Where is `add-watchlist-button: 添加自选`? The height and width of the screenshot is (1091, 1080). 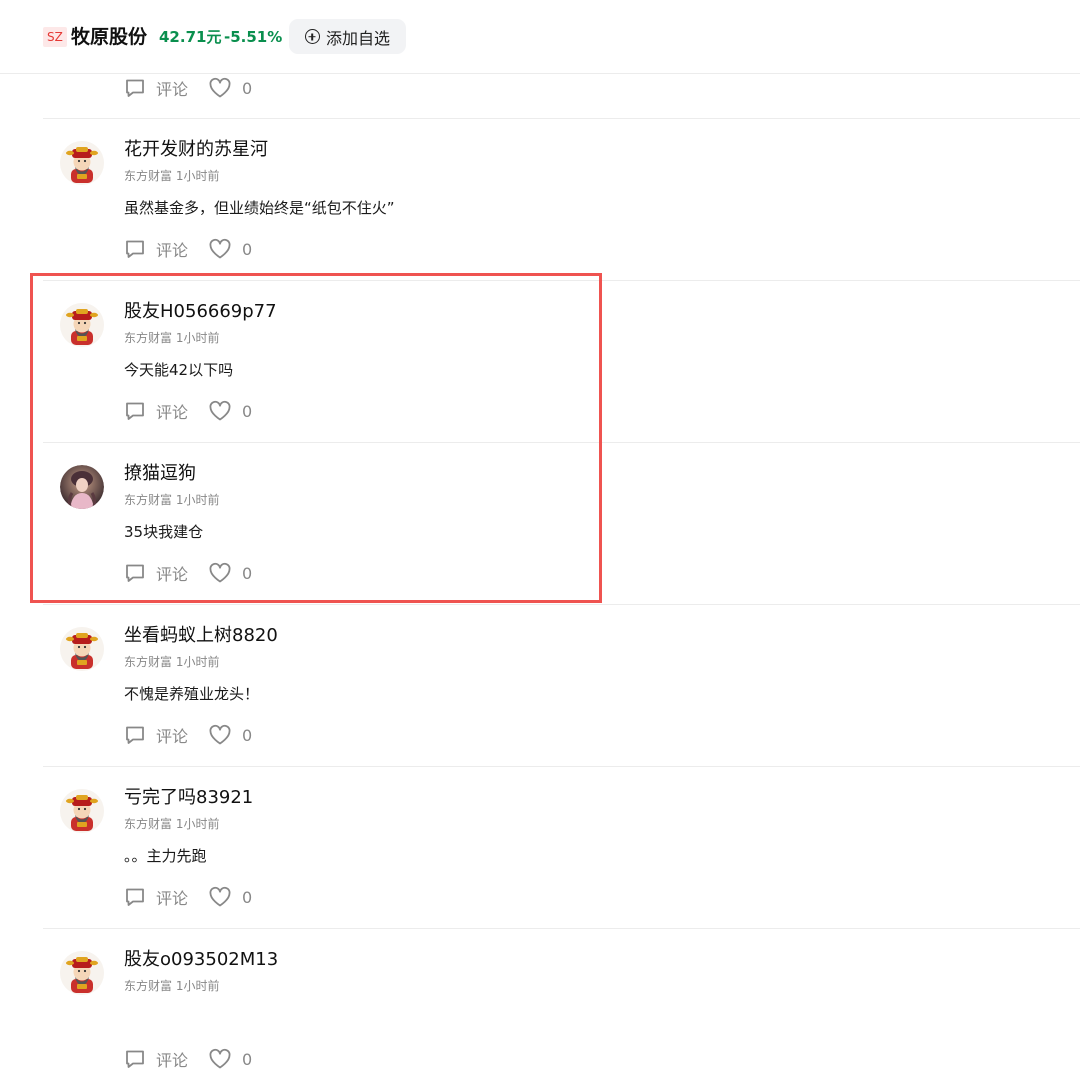
add-watchlist-button: 添加自选 is located at coordinates (347, 36).